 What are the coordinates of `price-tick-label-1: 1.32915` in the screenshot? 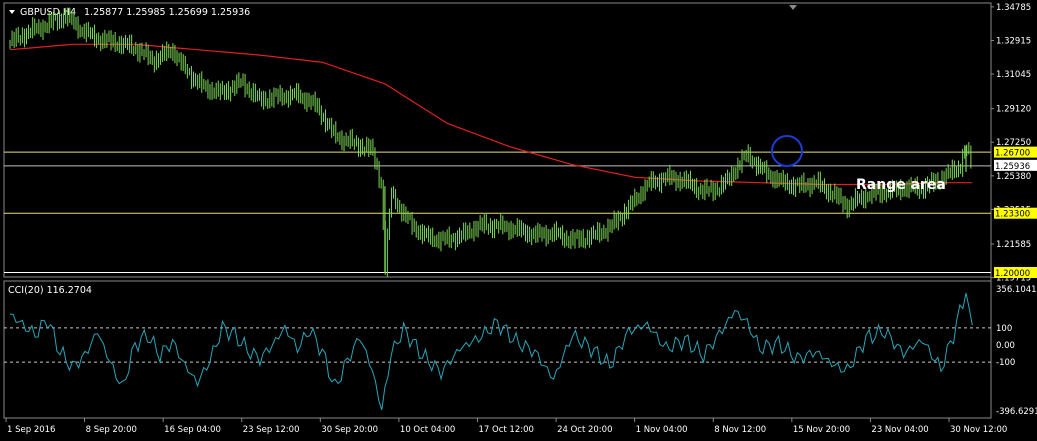 It's located at (1013, 41).